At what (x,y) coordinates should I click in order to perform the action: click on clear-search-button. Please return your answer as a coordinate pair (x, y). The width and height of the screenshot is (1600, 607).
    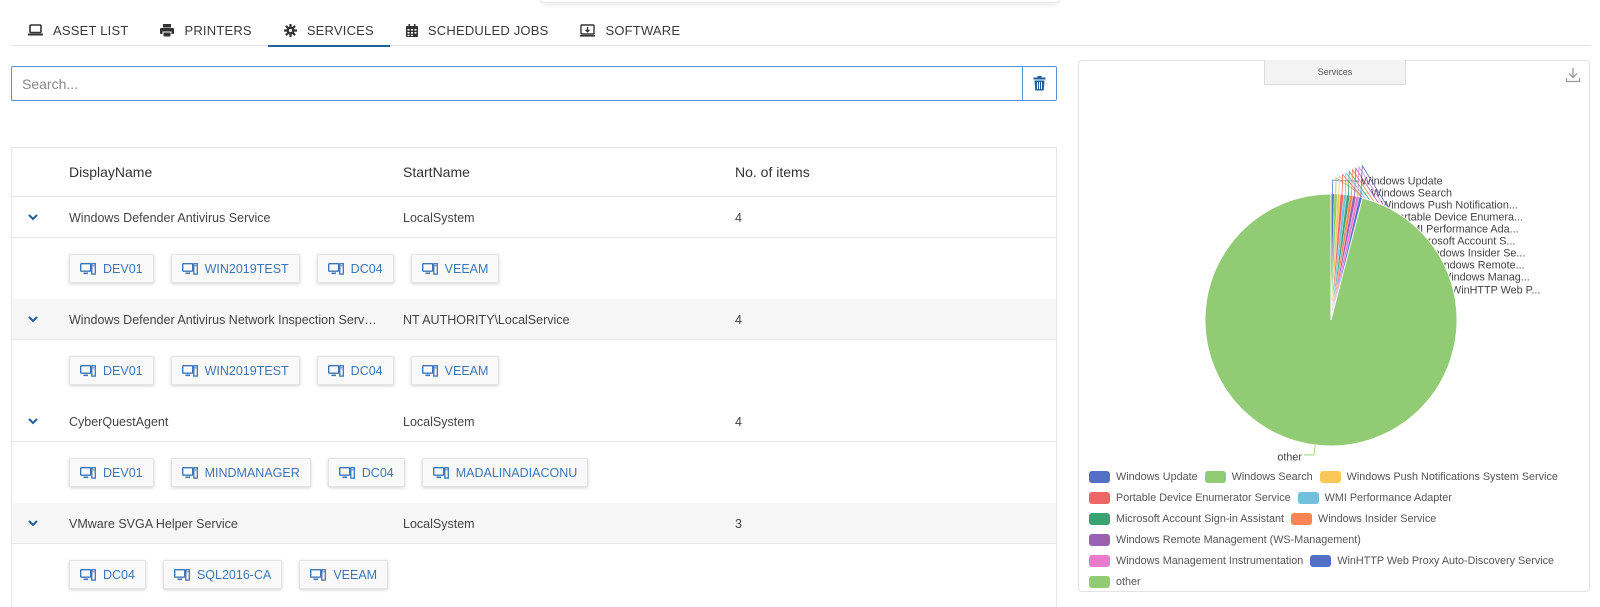
    Looking at the image, I should click on (1039, 83).